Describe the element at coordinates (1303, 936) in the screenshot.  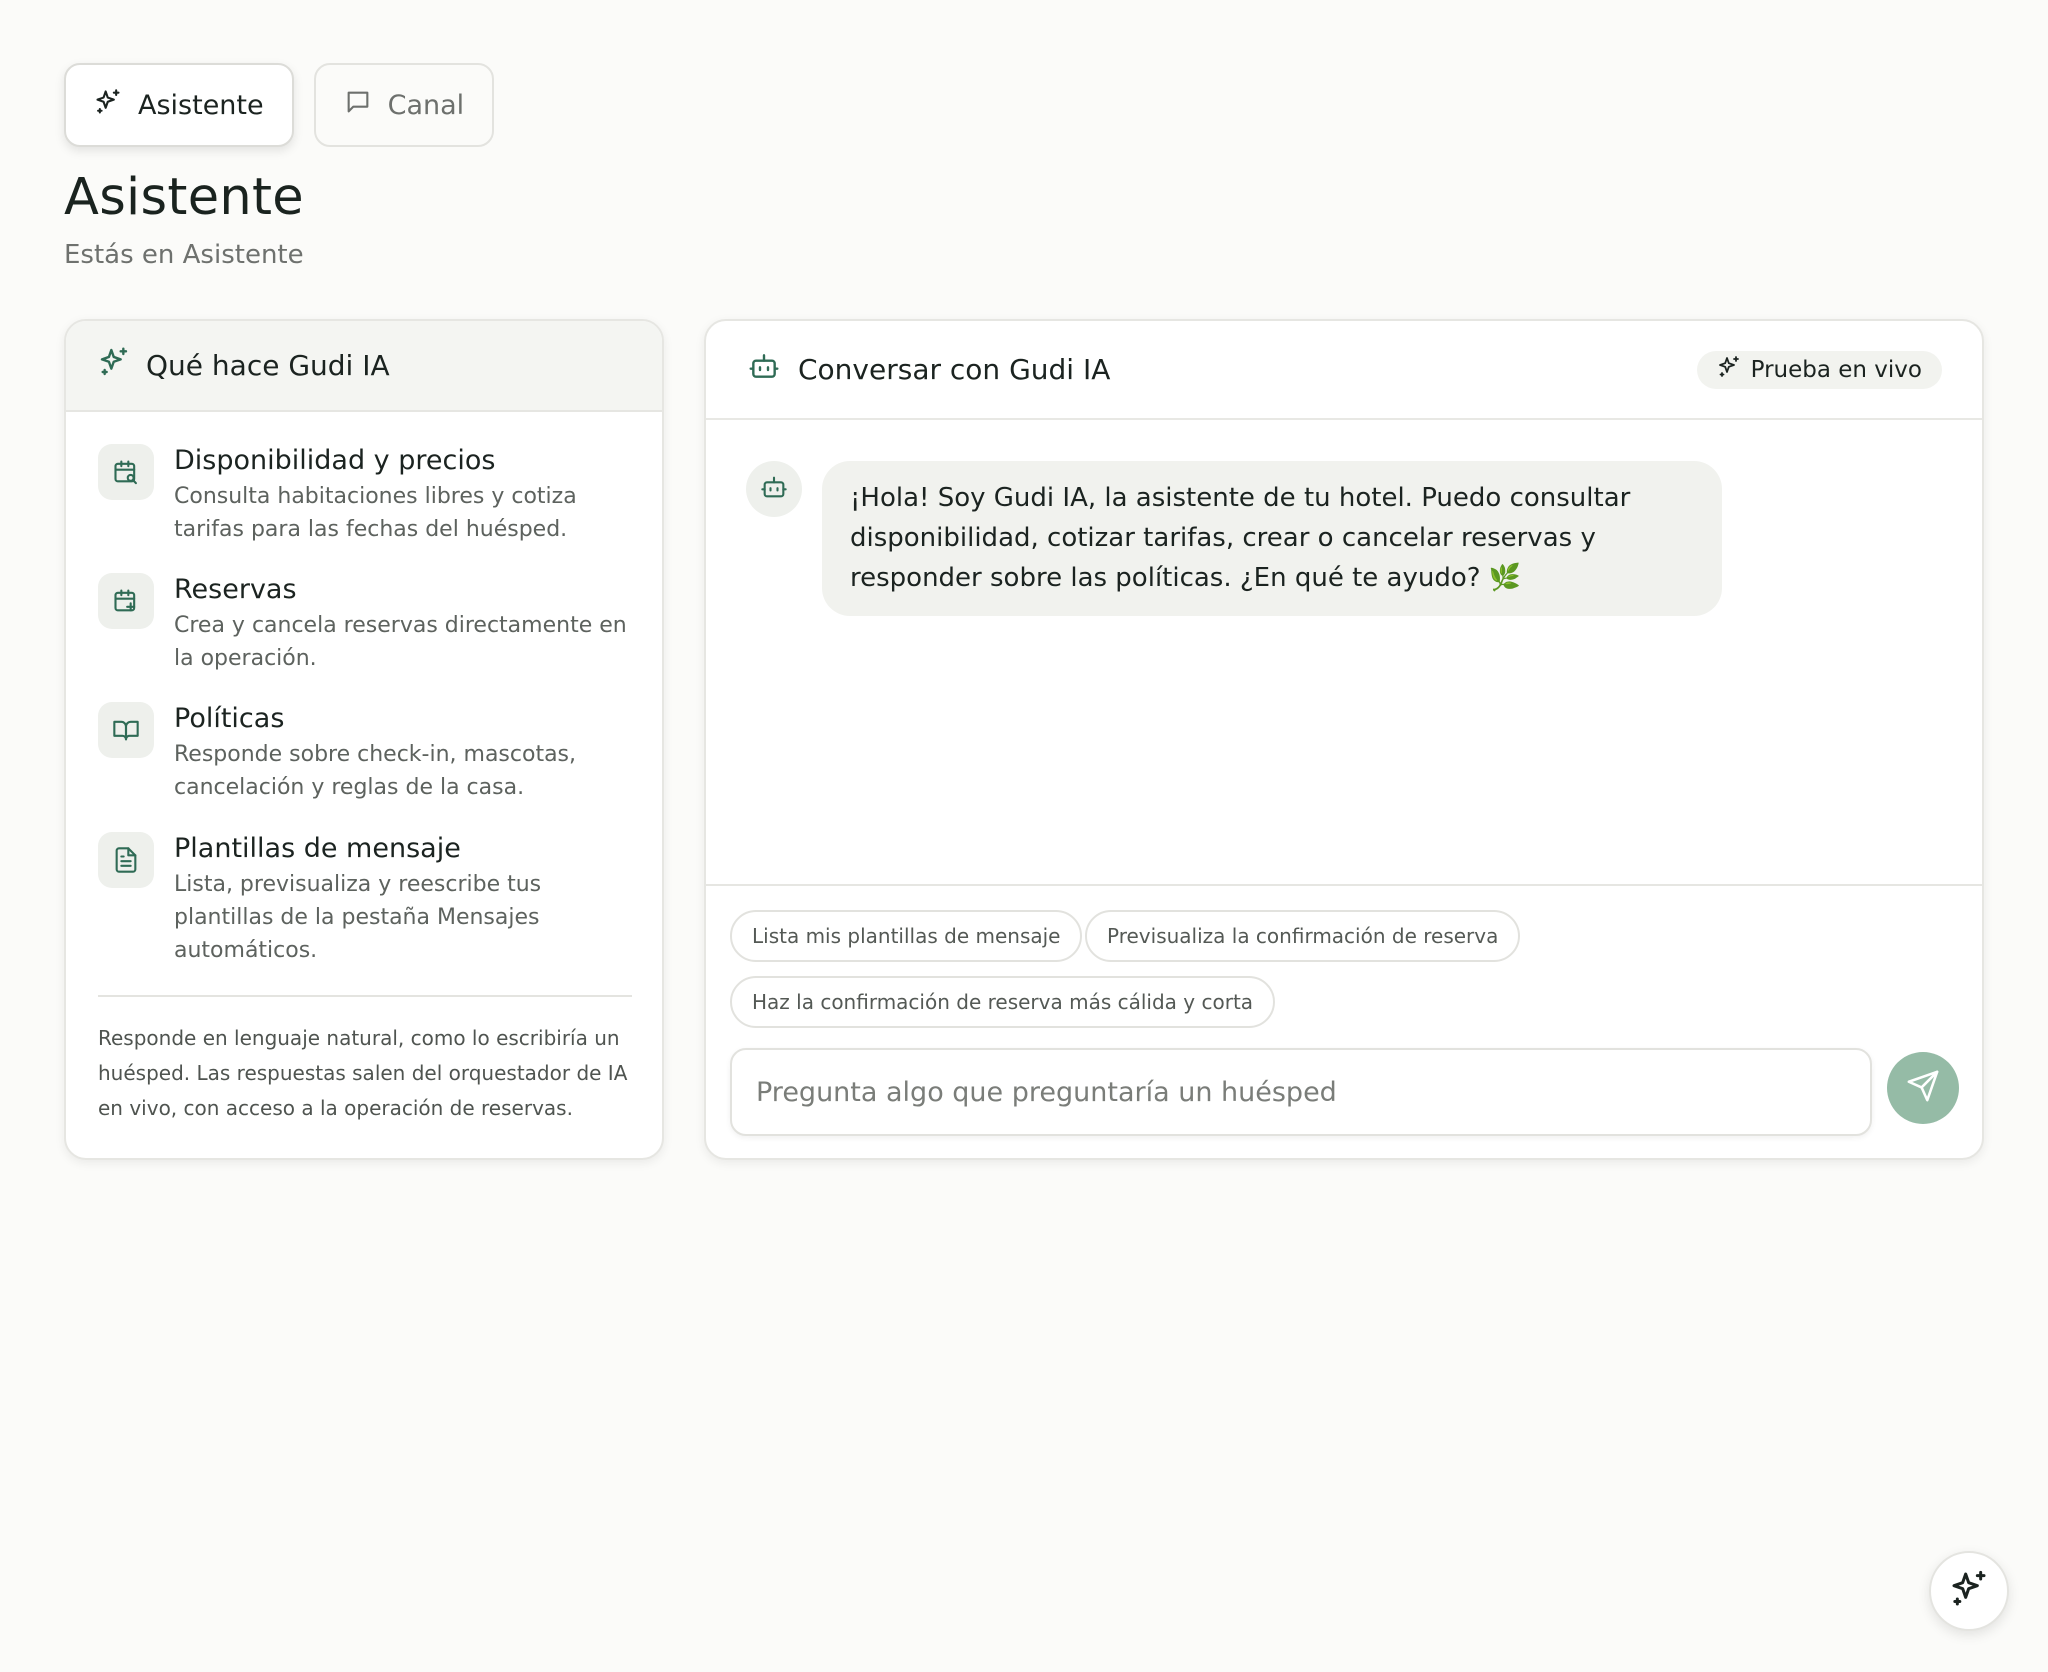
I see `suggestion-chip: Previsualiza la confirmación de reserva` at that location.